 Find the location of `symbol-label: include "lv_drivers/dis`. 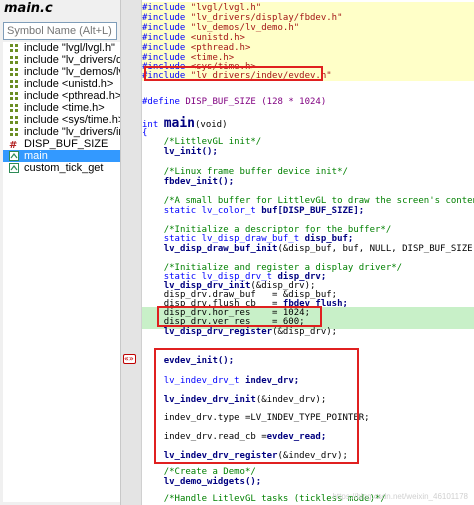

symbol-label: include "lv_drivers/dis is located at coordinates (72, 60).